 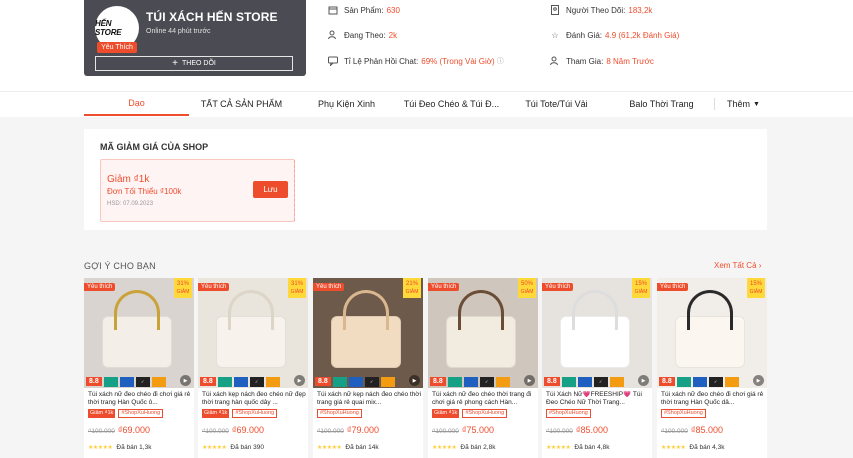 I want to click on voucher-save-button: Lưu, so click(x=270, y=189).